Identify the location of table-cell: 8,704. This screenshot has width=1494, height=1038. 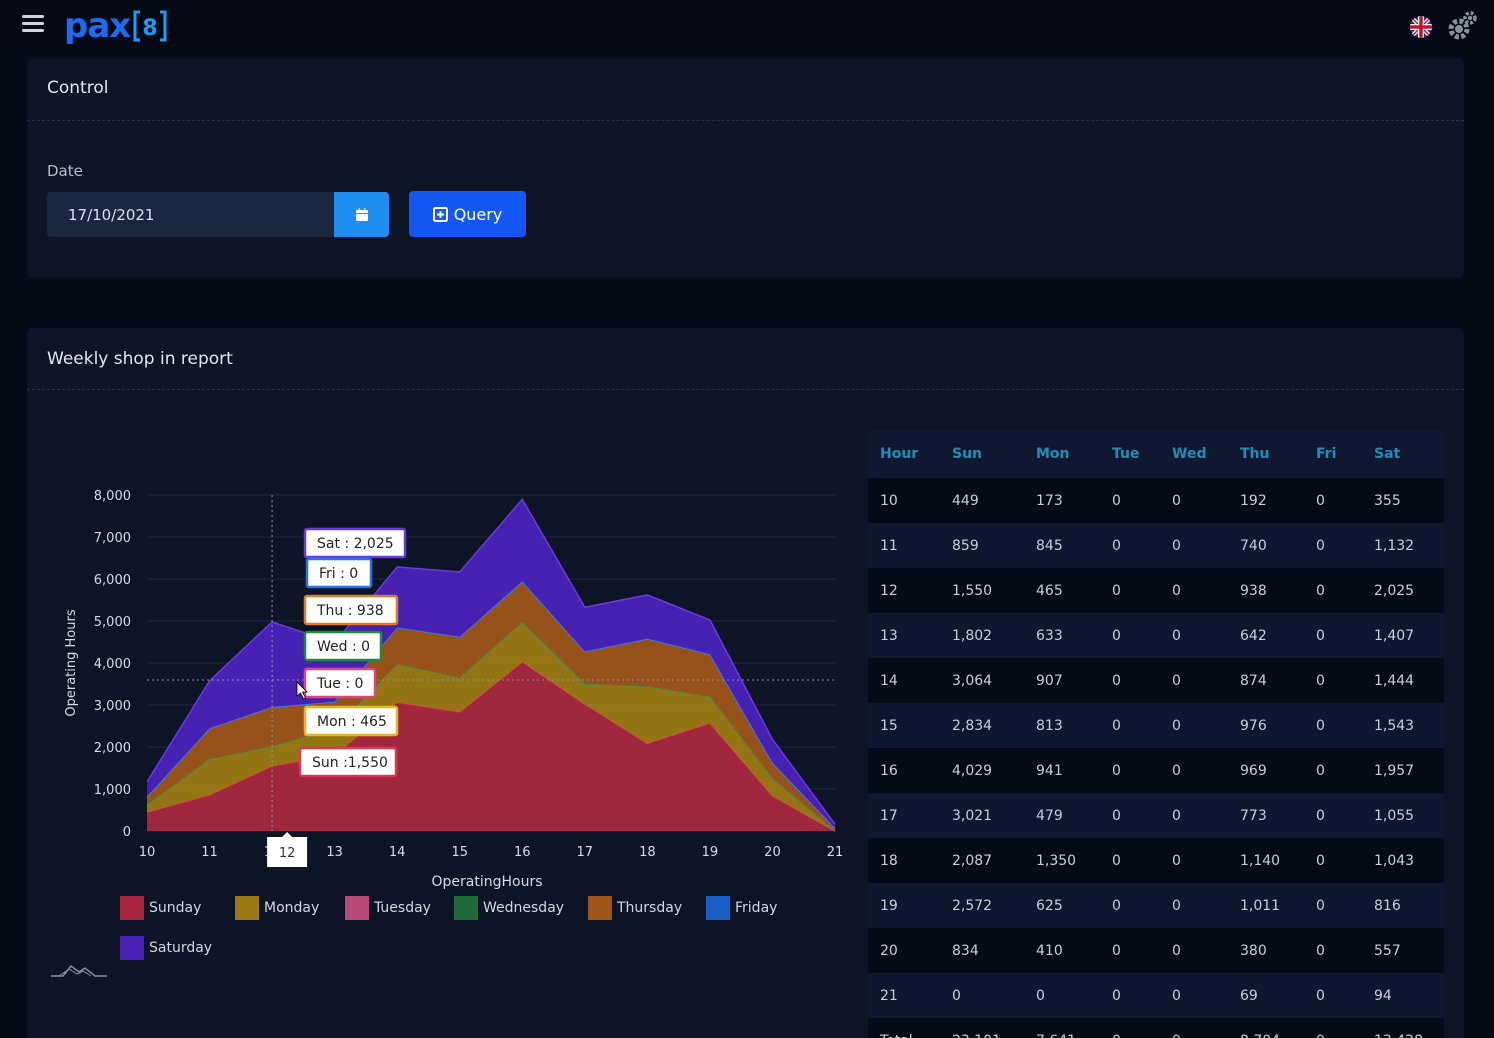
(1266, 1028).